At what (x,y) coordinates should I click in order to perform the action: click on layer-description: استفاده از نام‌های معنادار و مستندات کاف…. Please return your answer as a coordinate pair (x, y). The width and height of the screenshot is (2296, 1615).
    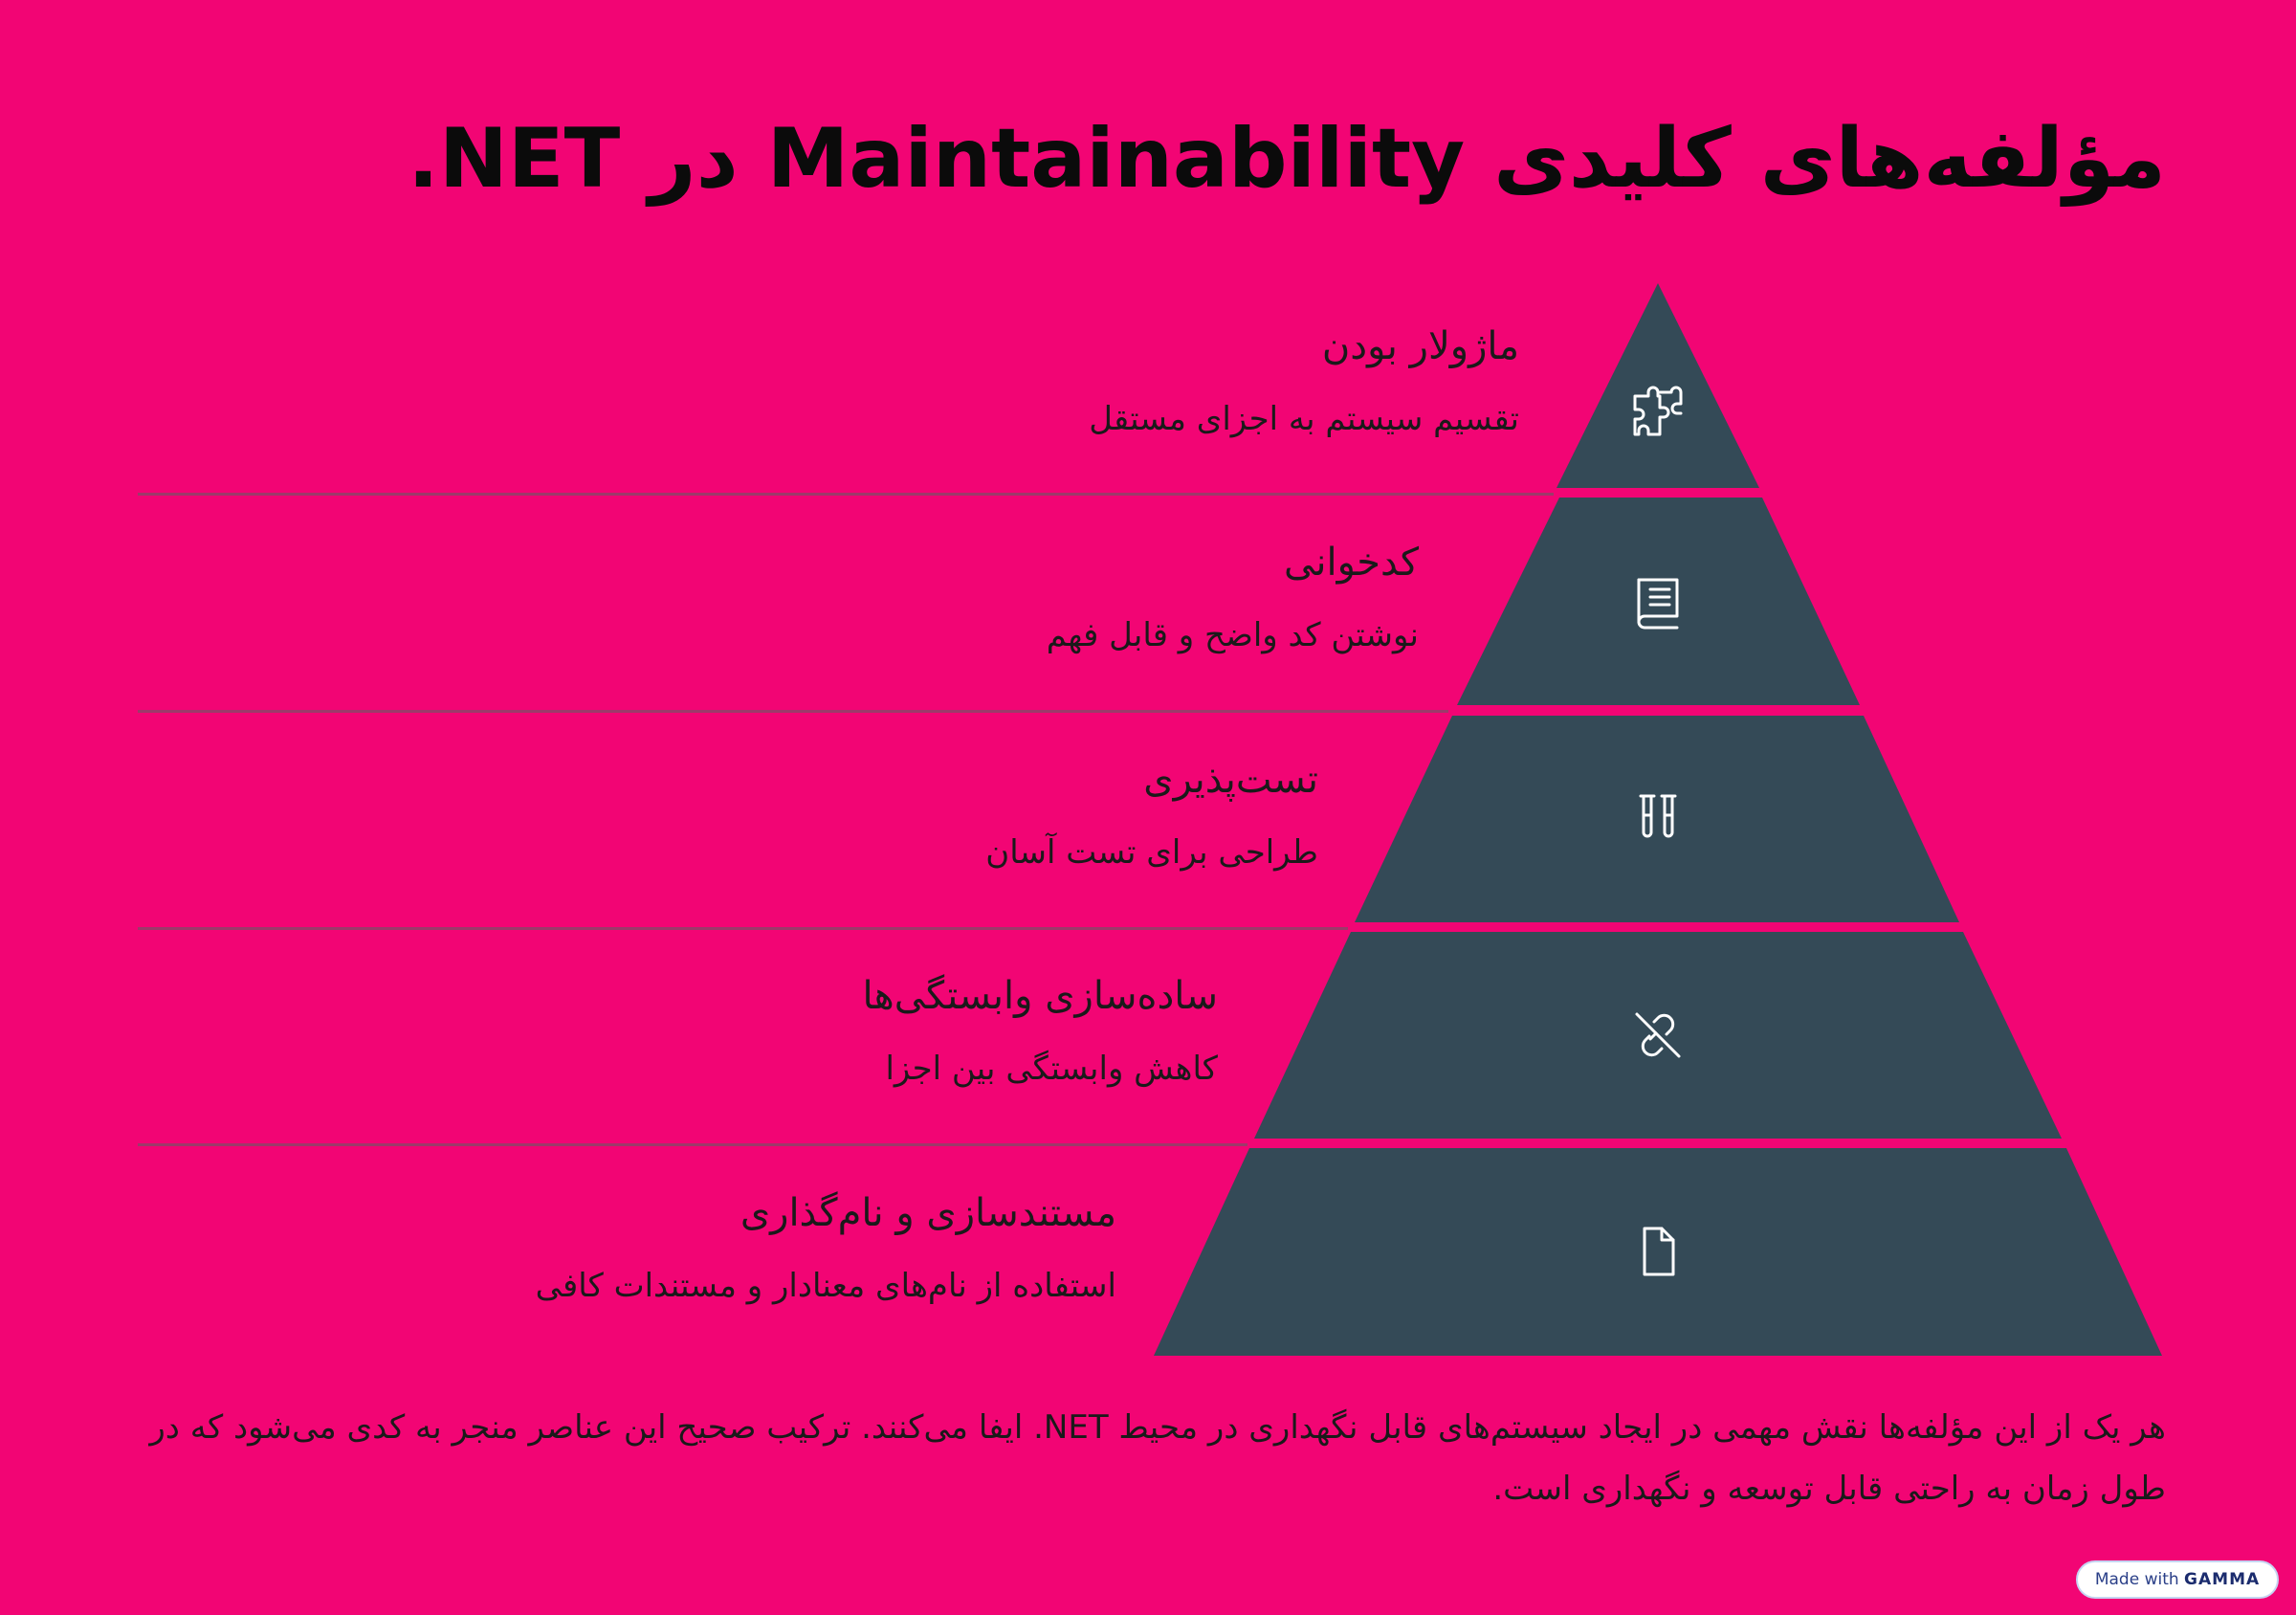
    Looking at the image, I should click on (825, 1286).